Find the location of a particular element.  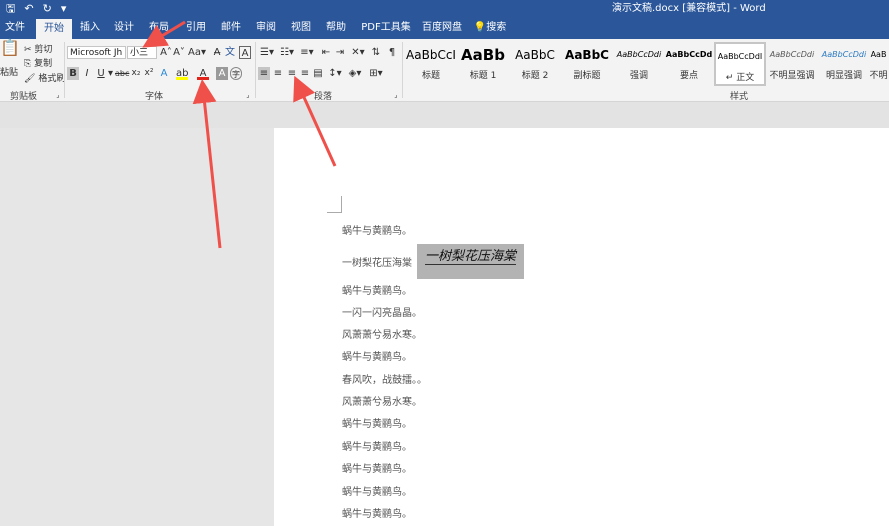

cut-button: ✂ 剪切 is located at coordinates (38, 48).